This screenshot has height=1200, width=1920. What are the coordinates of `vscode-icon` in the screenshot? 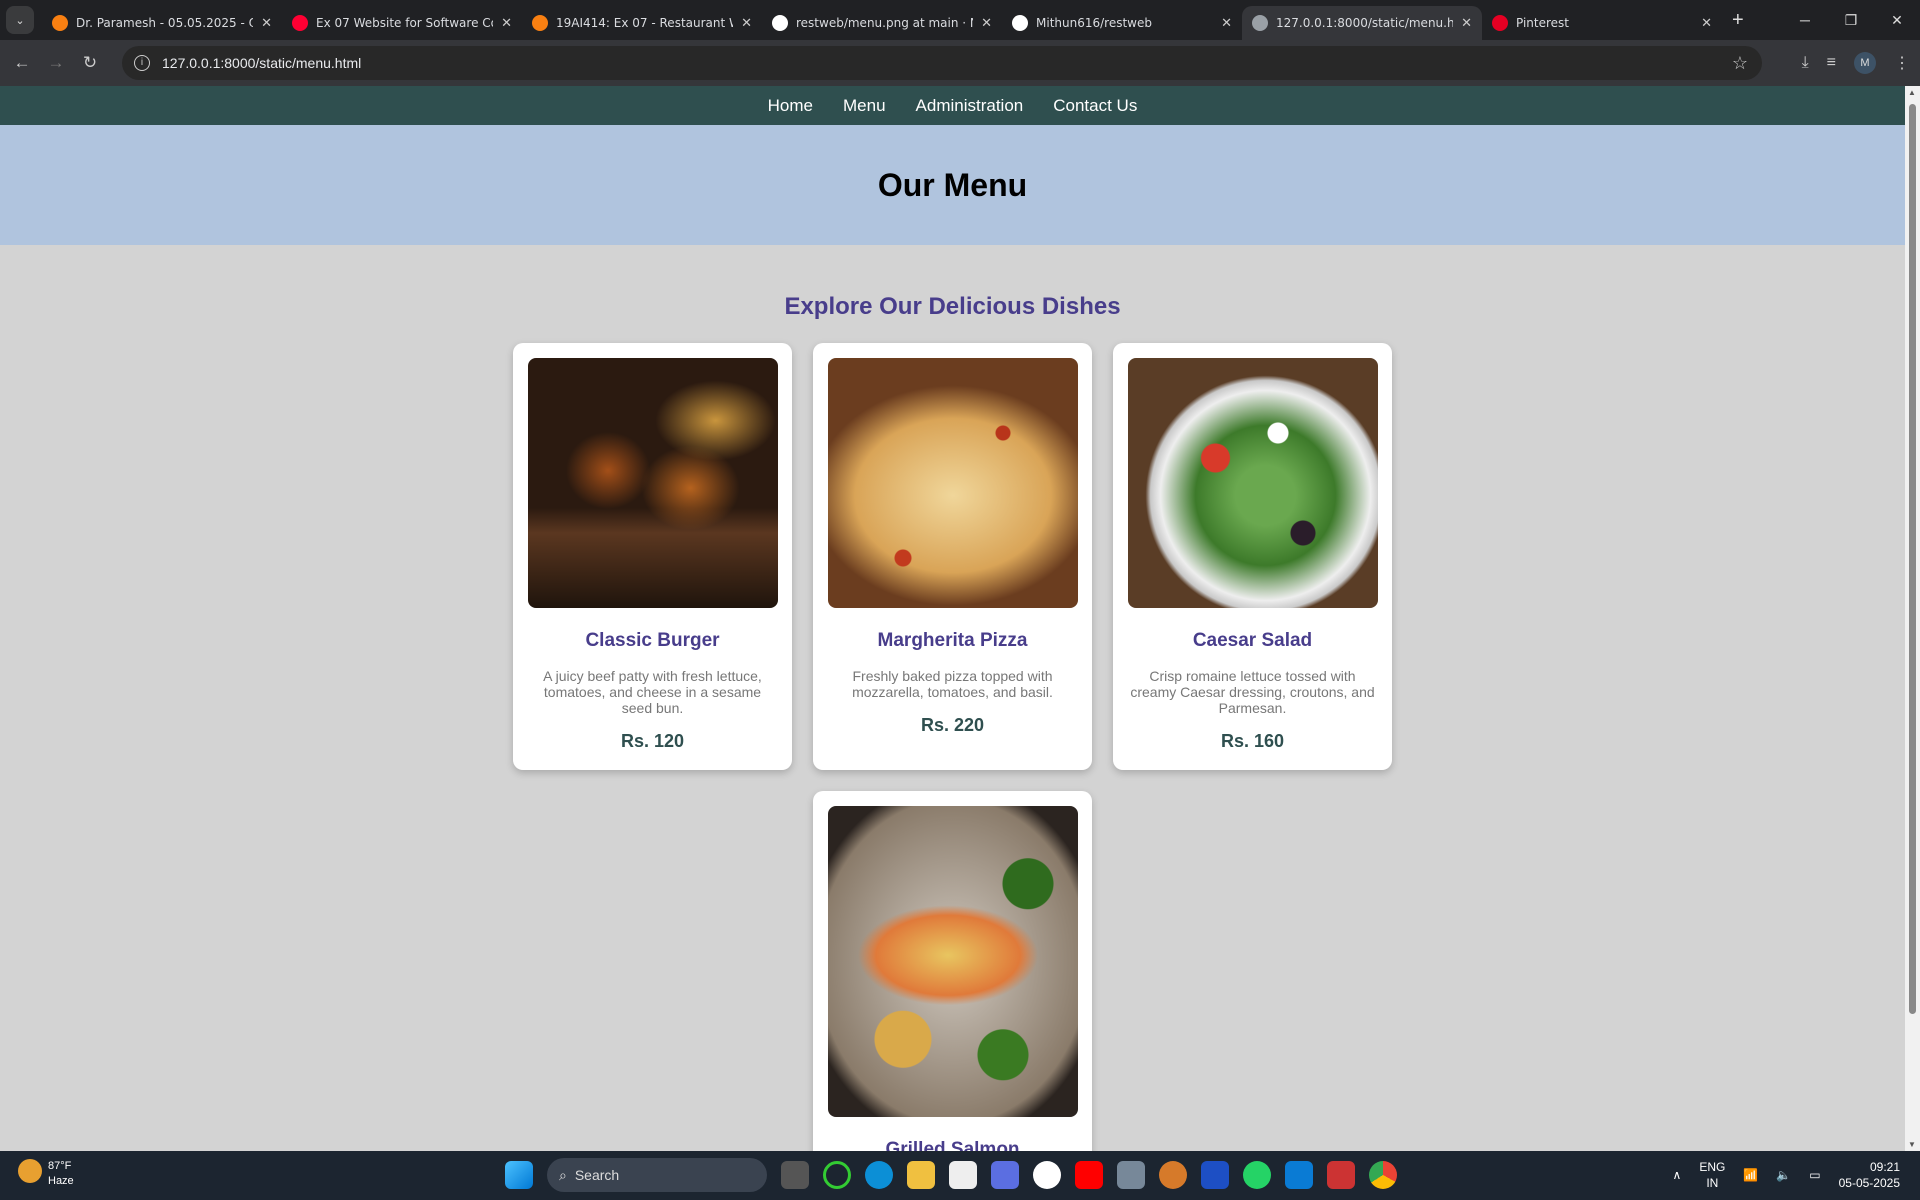 It's located at (1299, 1175).